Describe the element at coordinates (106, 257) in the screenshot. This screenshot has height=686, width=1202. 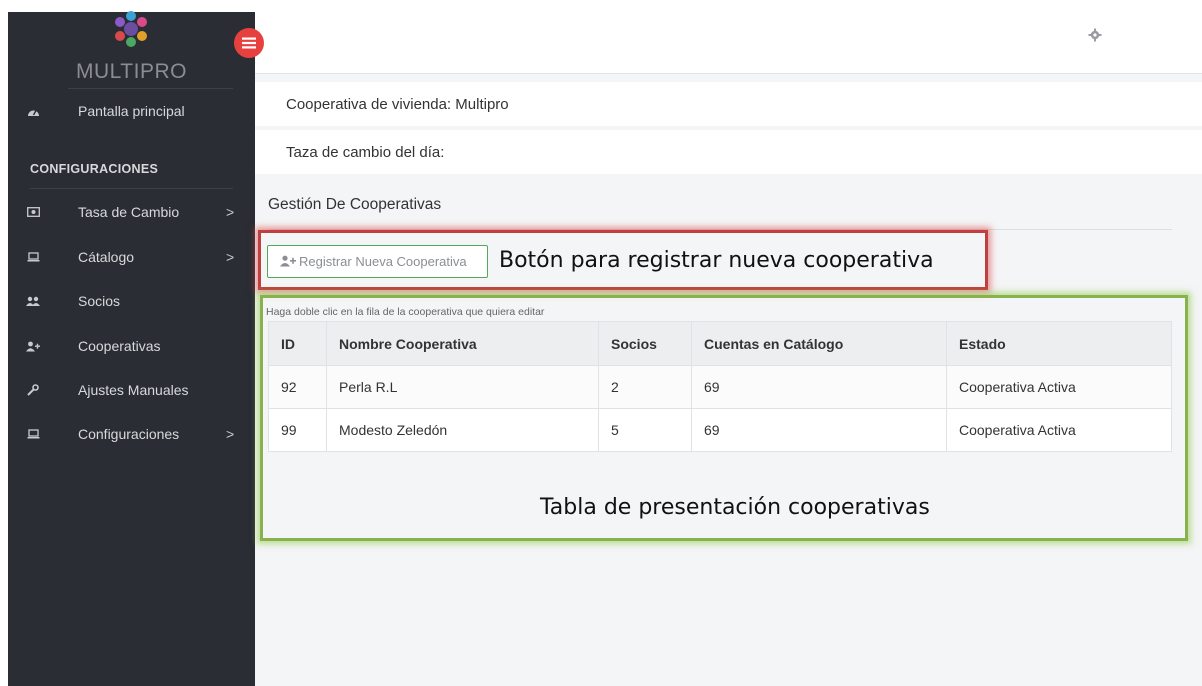
I see `sidebar-item-label: Cátalogo` at that location.